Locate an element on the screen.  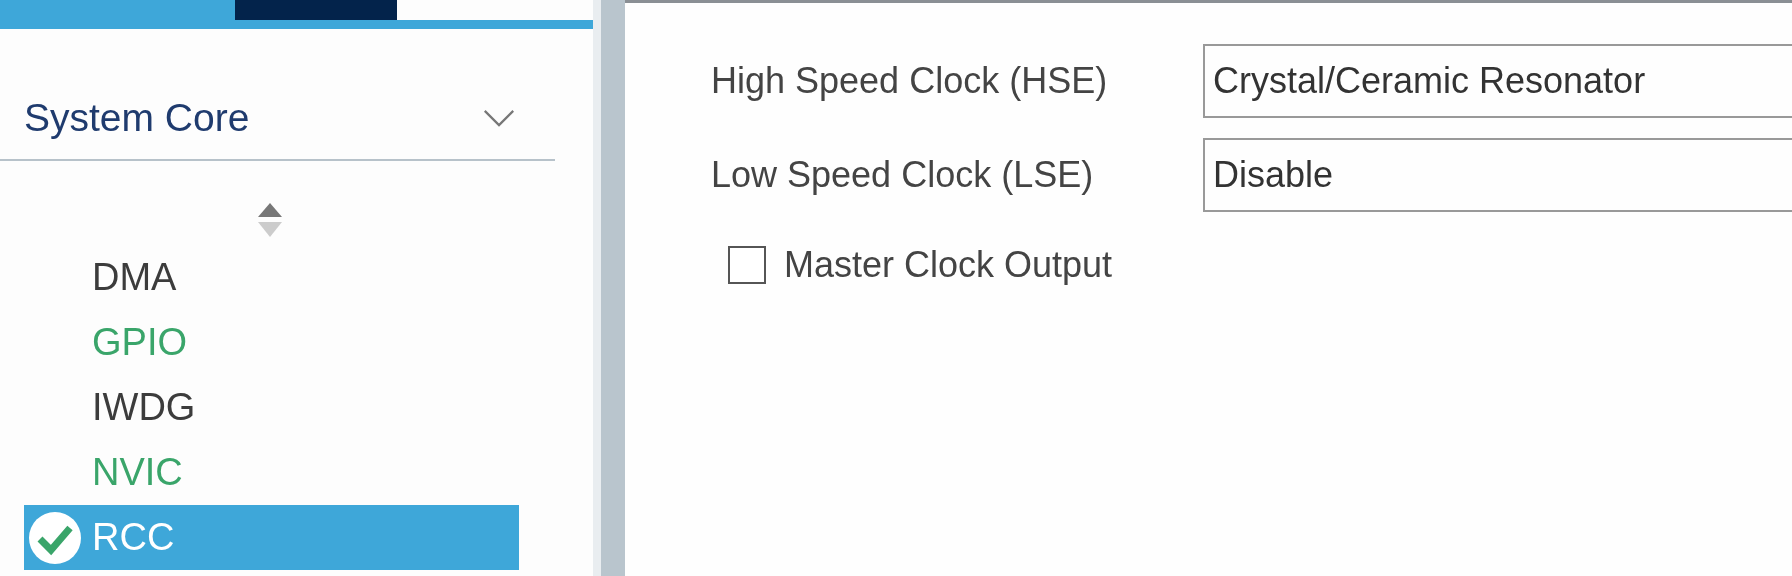
list-item: IWDG is located at coordinates (247, 407).